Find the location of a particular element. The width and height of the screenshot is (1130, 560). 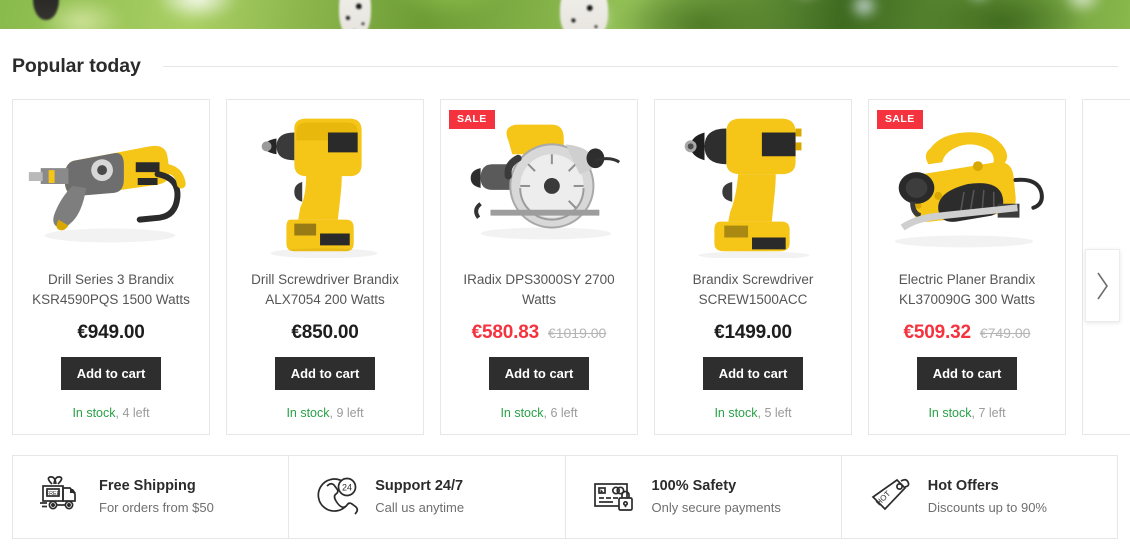

stock-status: In stock, 4 left is located at coordinates (110, 413).